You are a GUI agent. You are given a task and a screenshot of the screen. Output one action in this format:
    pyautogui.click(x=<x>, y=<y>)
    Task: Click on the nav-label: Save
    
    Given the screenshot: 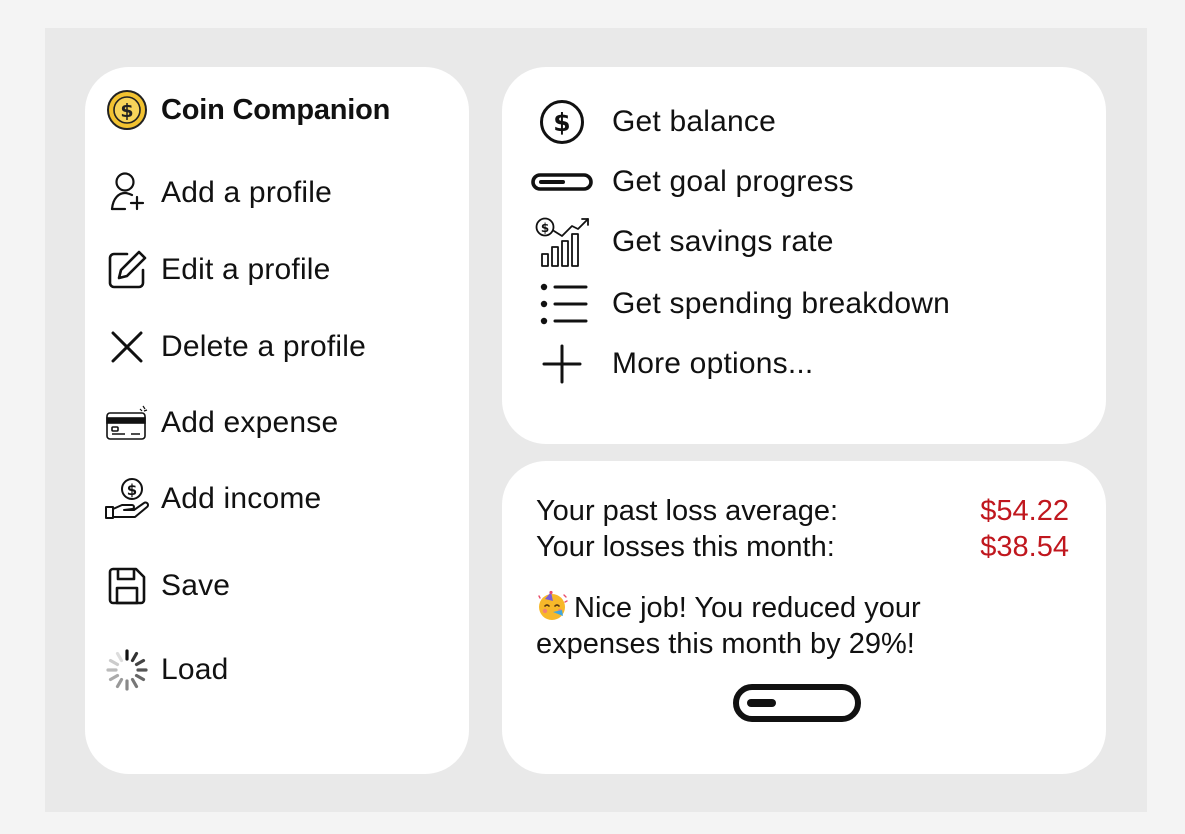 What is the action you would take?
    pyautogui.click(x=196, y=585)
    